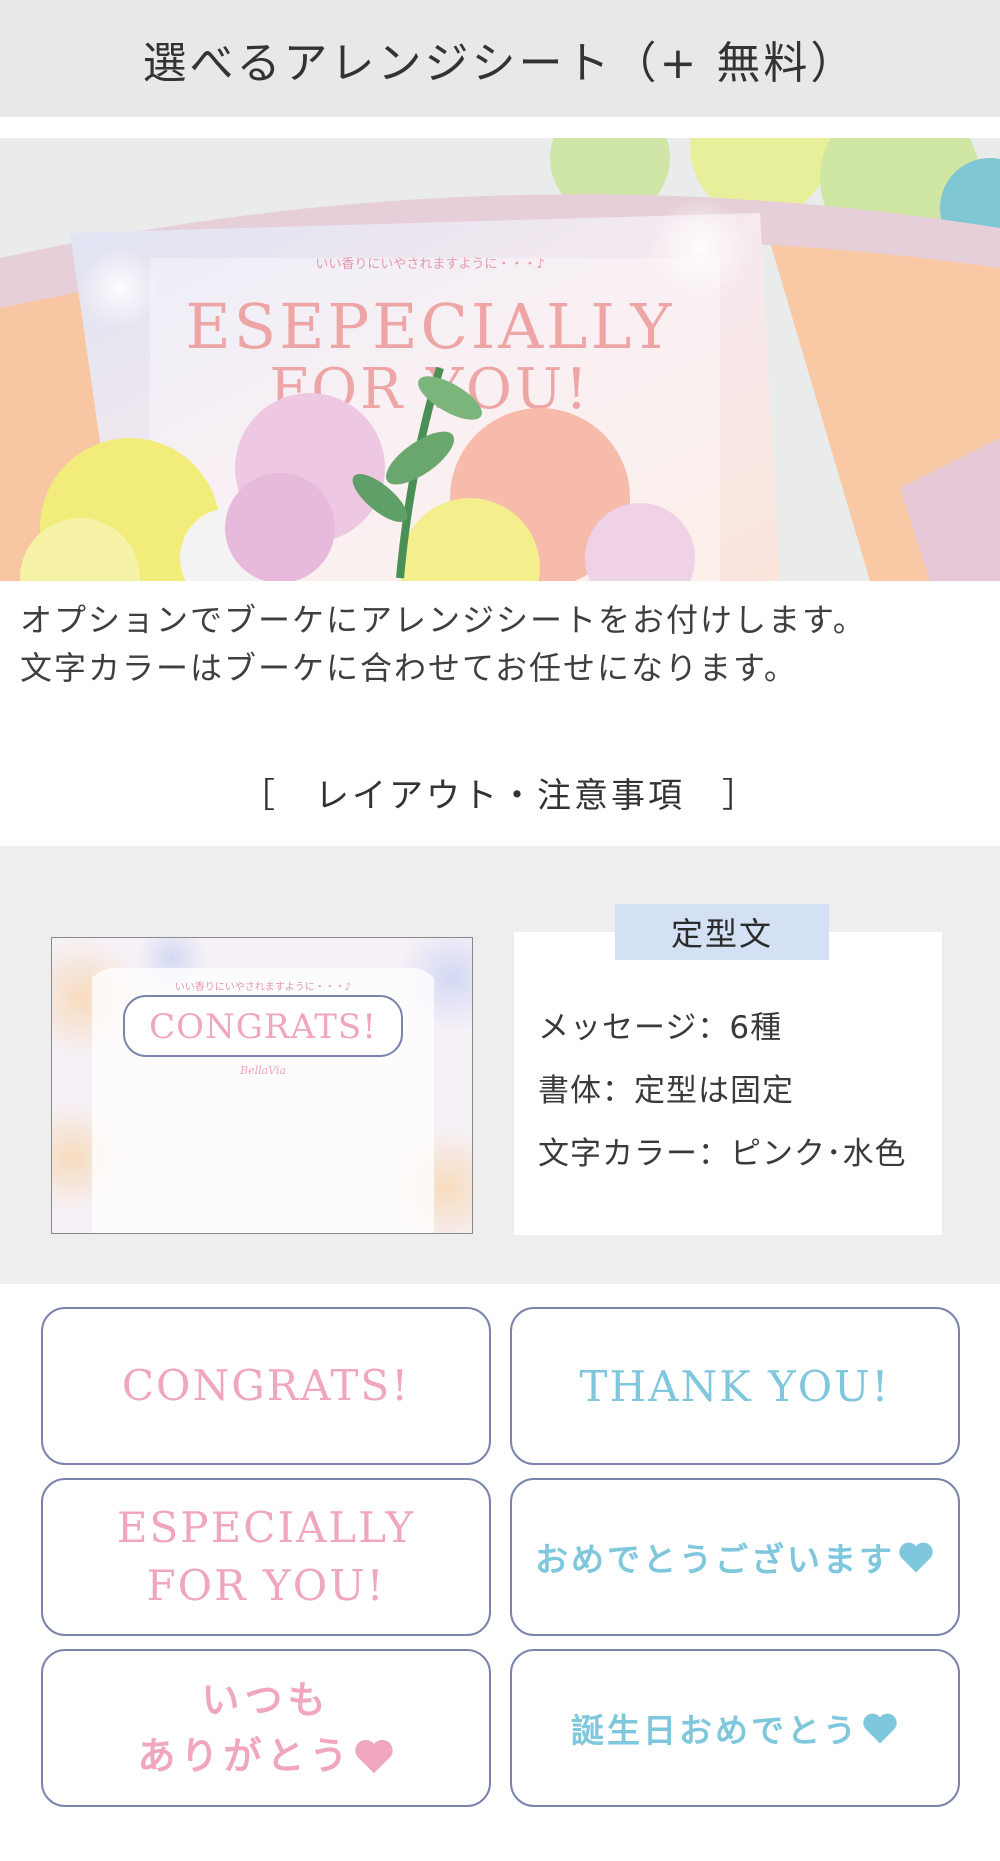 The width and height of the screenshot is (1000, 1861). I want to click on option-arigatou-line2: ありがとう, so click(245, 1756).